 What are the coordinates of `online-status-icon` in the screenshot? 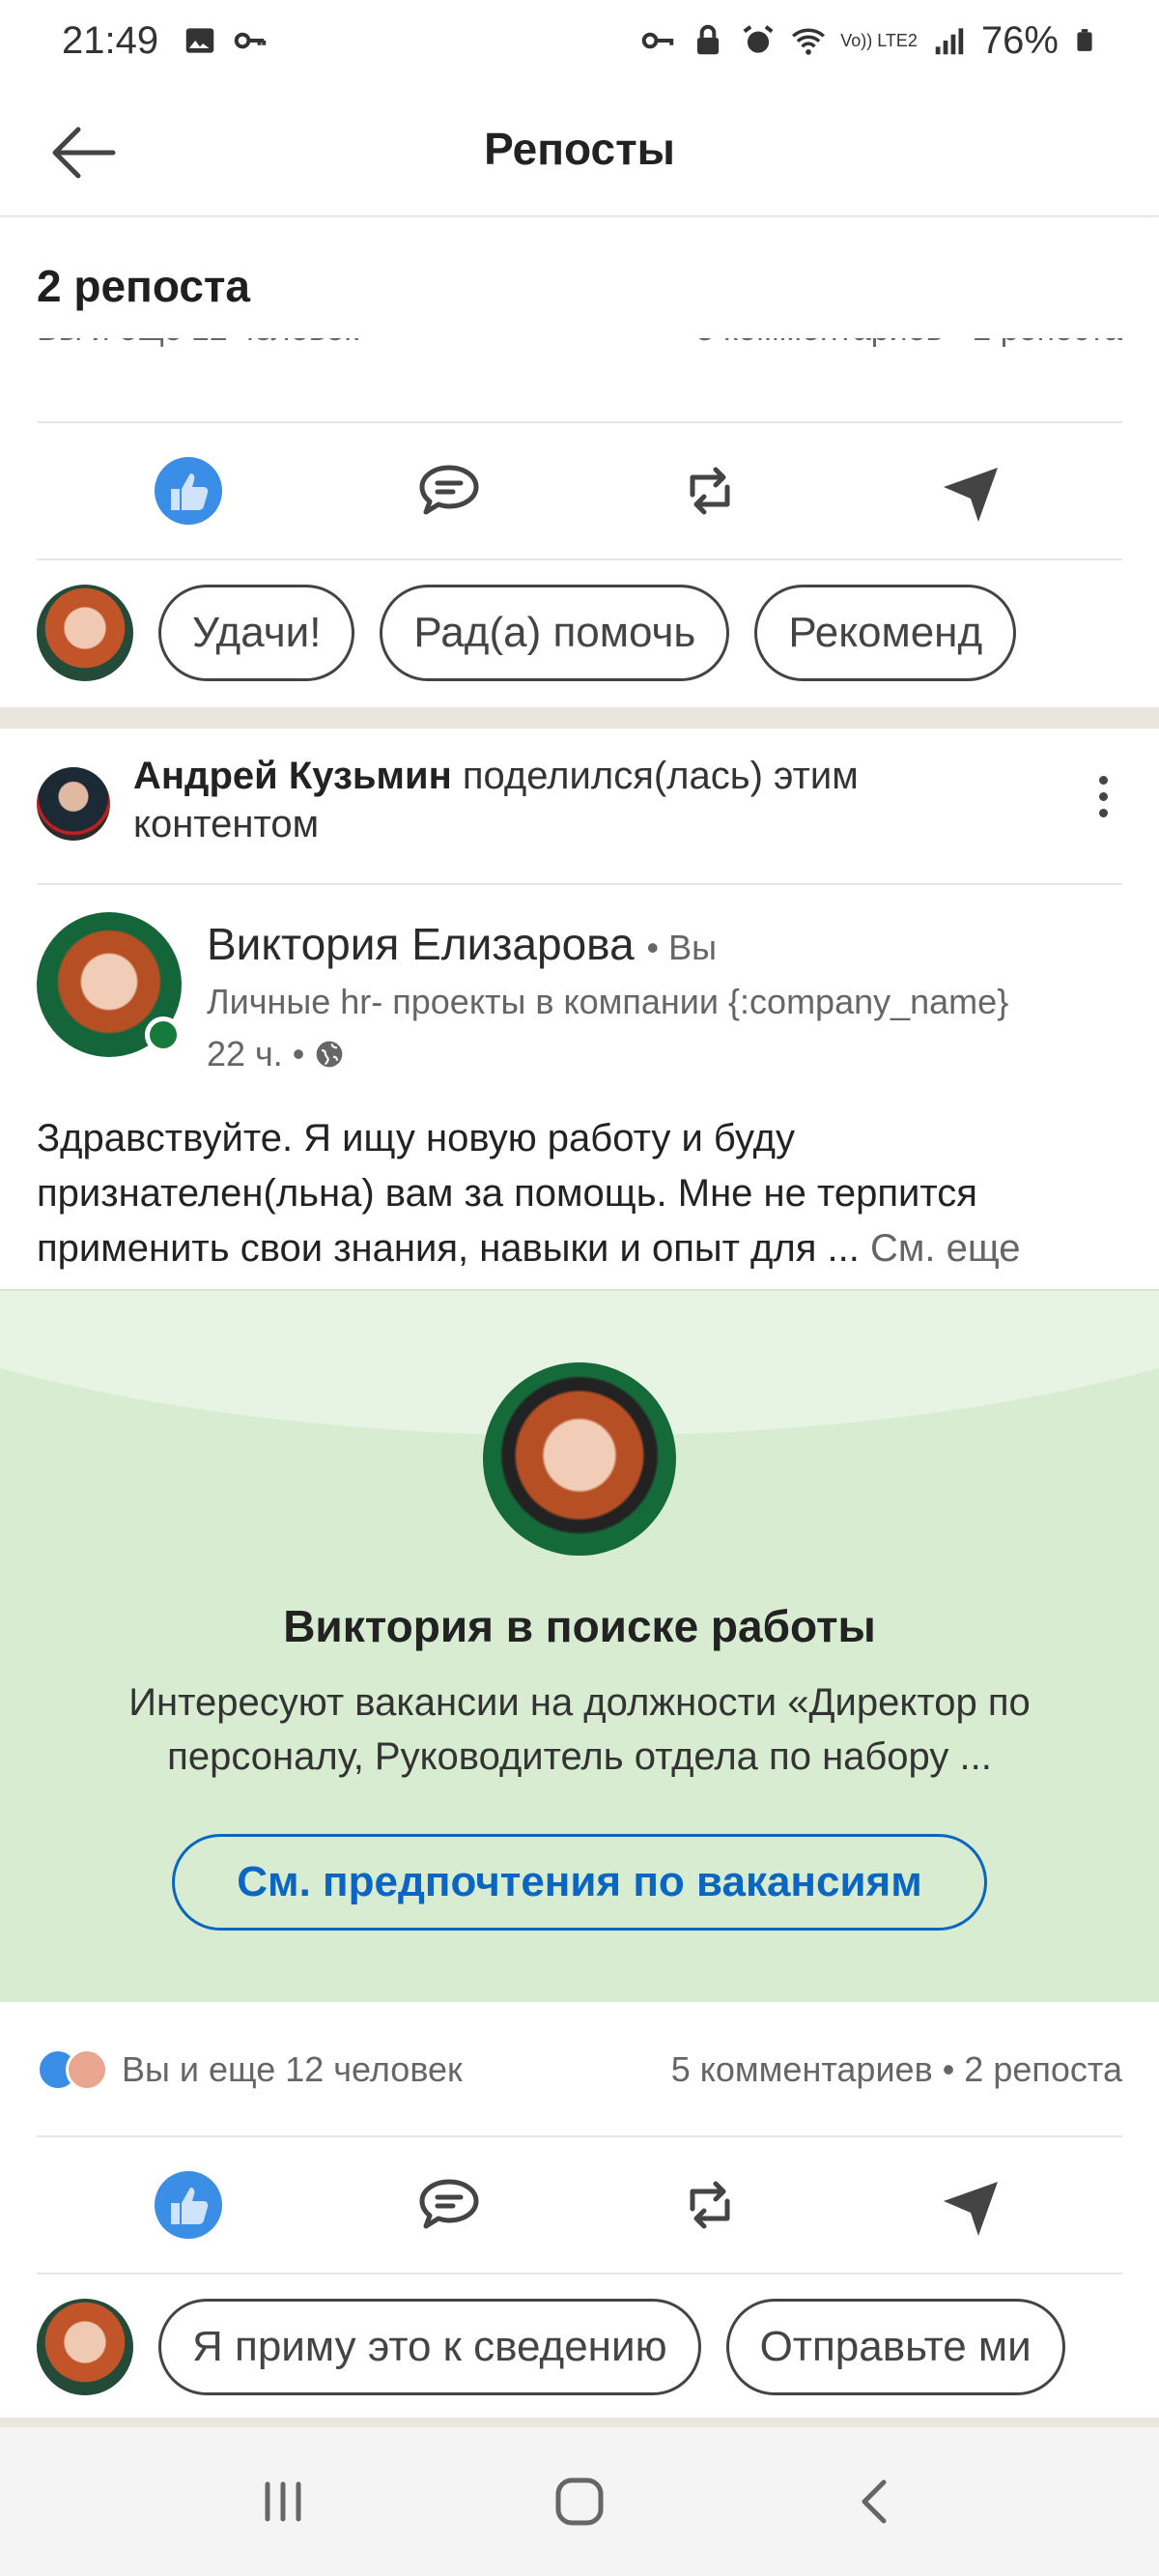 It's located at (163, 1035).